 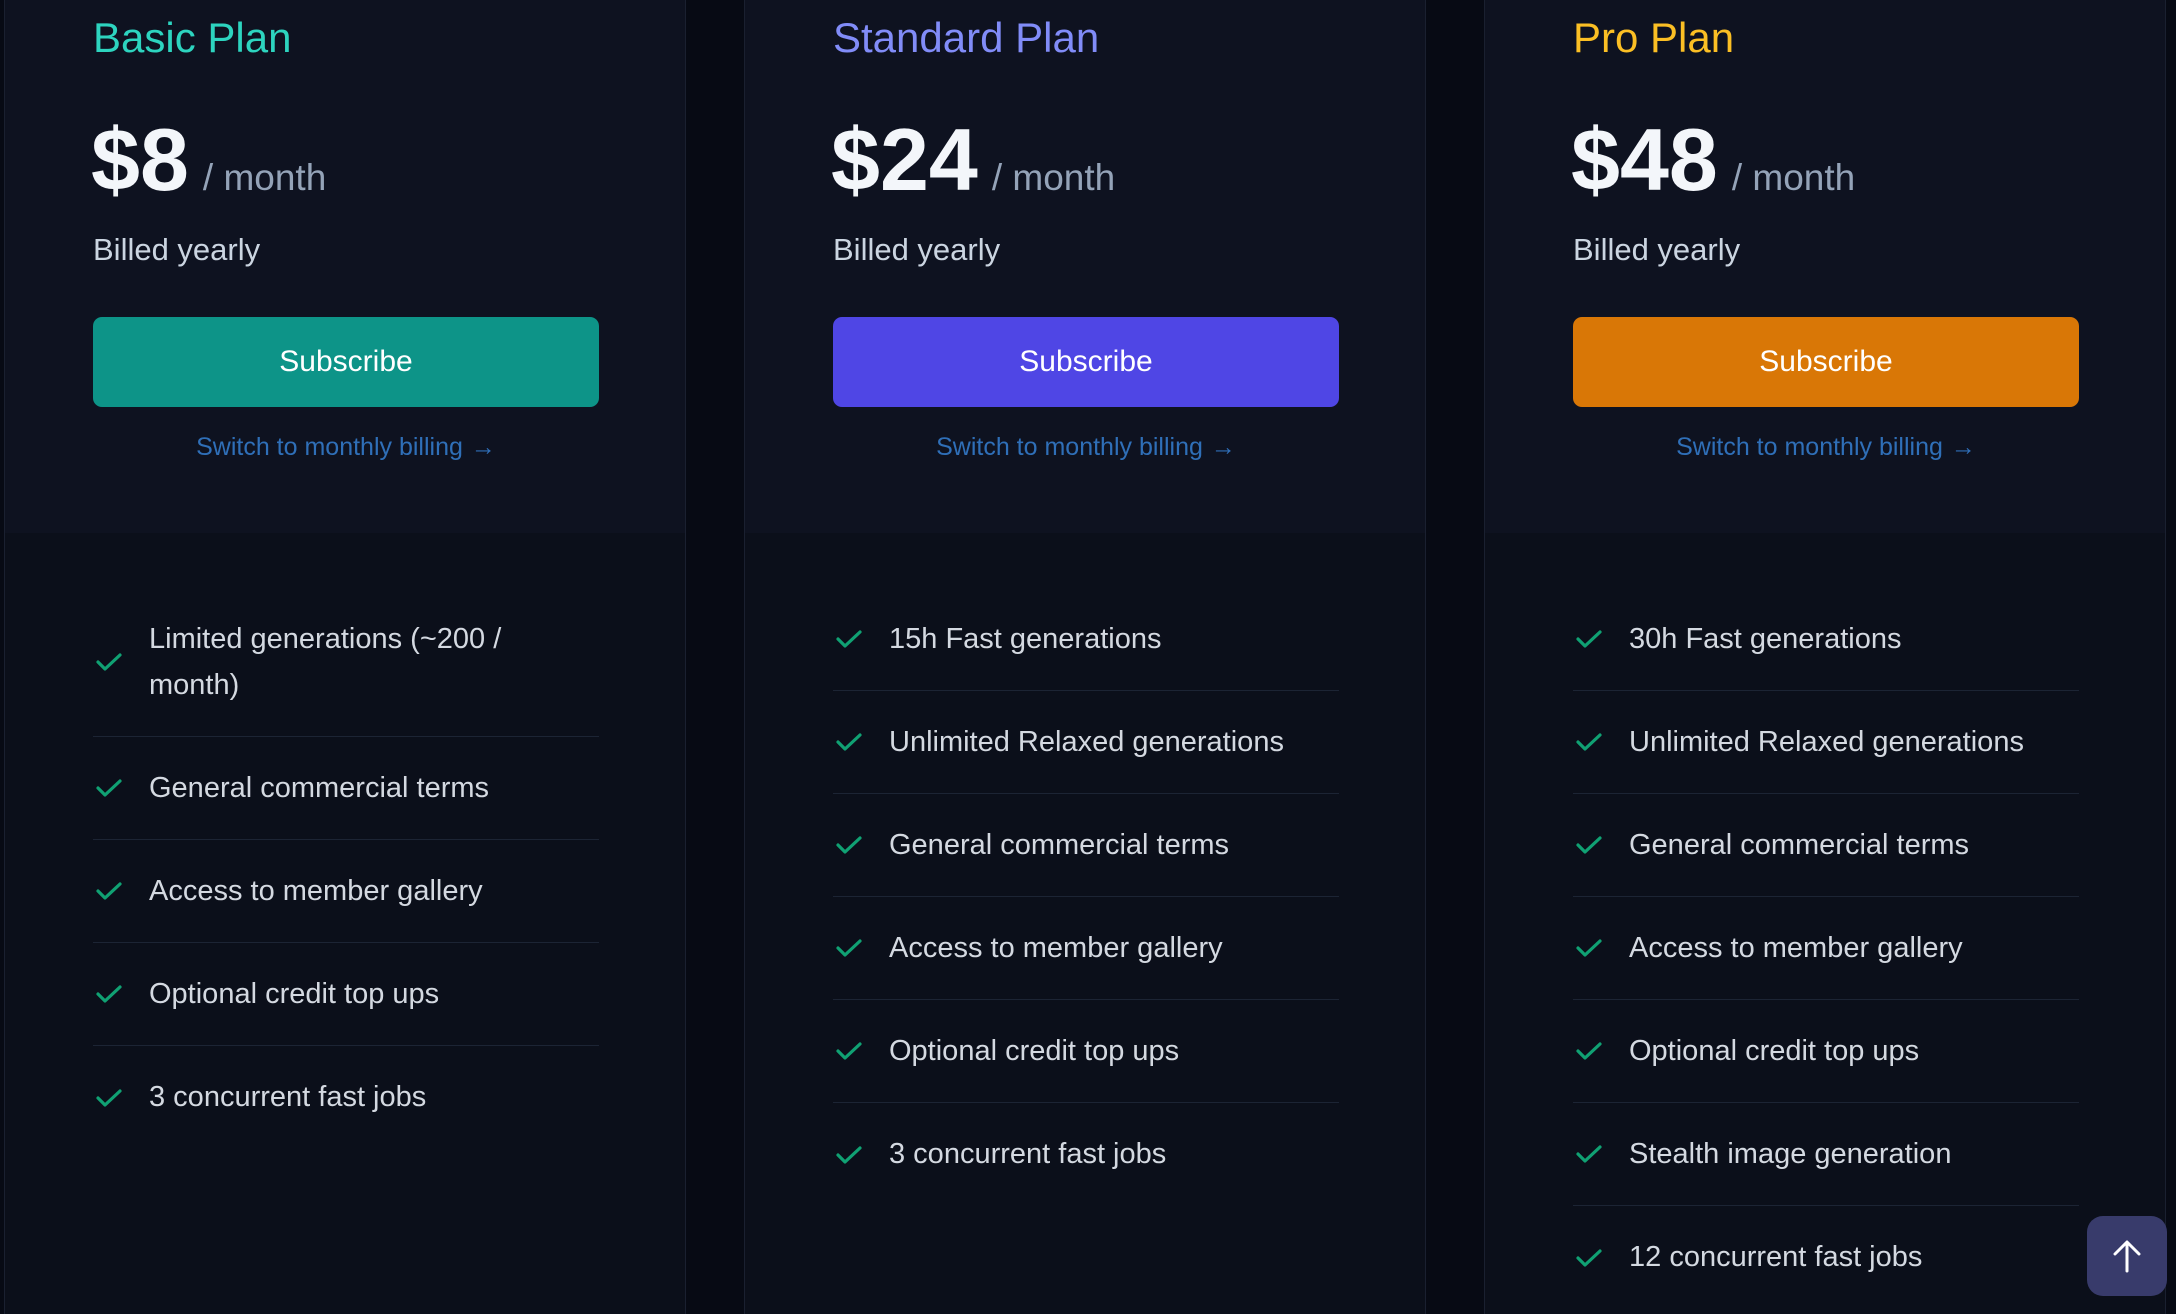 I want to click on feature-item: 12 concurrent fast jobs, so click(x=1826, y=1257).